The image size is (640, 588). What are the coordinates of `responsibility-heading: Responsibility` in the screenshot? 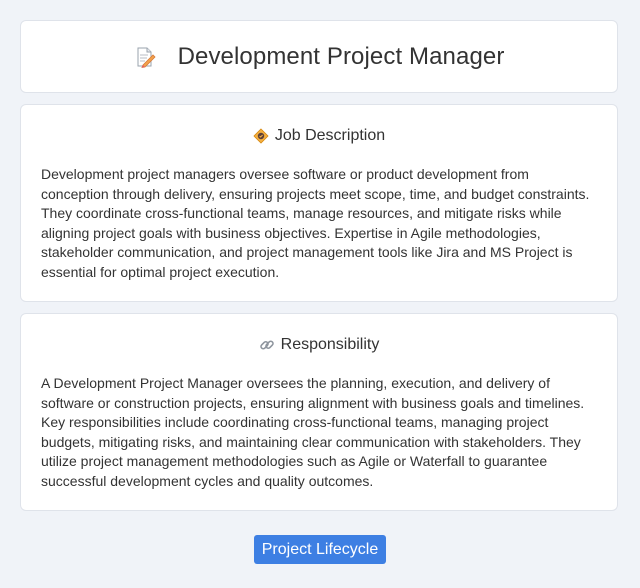 It's located at (330, 344).